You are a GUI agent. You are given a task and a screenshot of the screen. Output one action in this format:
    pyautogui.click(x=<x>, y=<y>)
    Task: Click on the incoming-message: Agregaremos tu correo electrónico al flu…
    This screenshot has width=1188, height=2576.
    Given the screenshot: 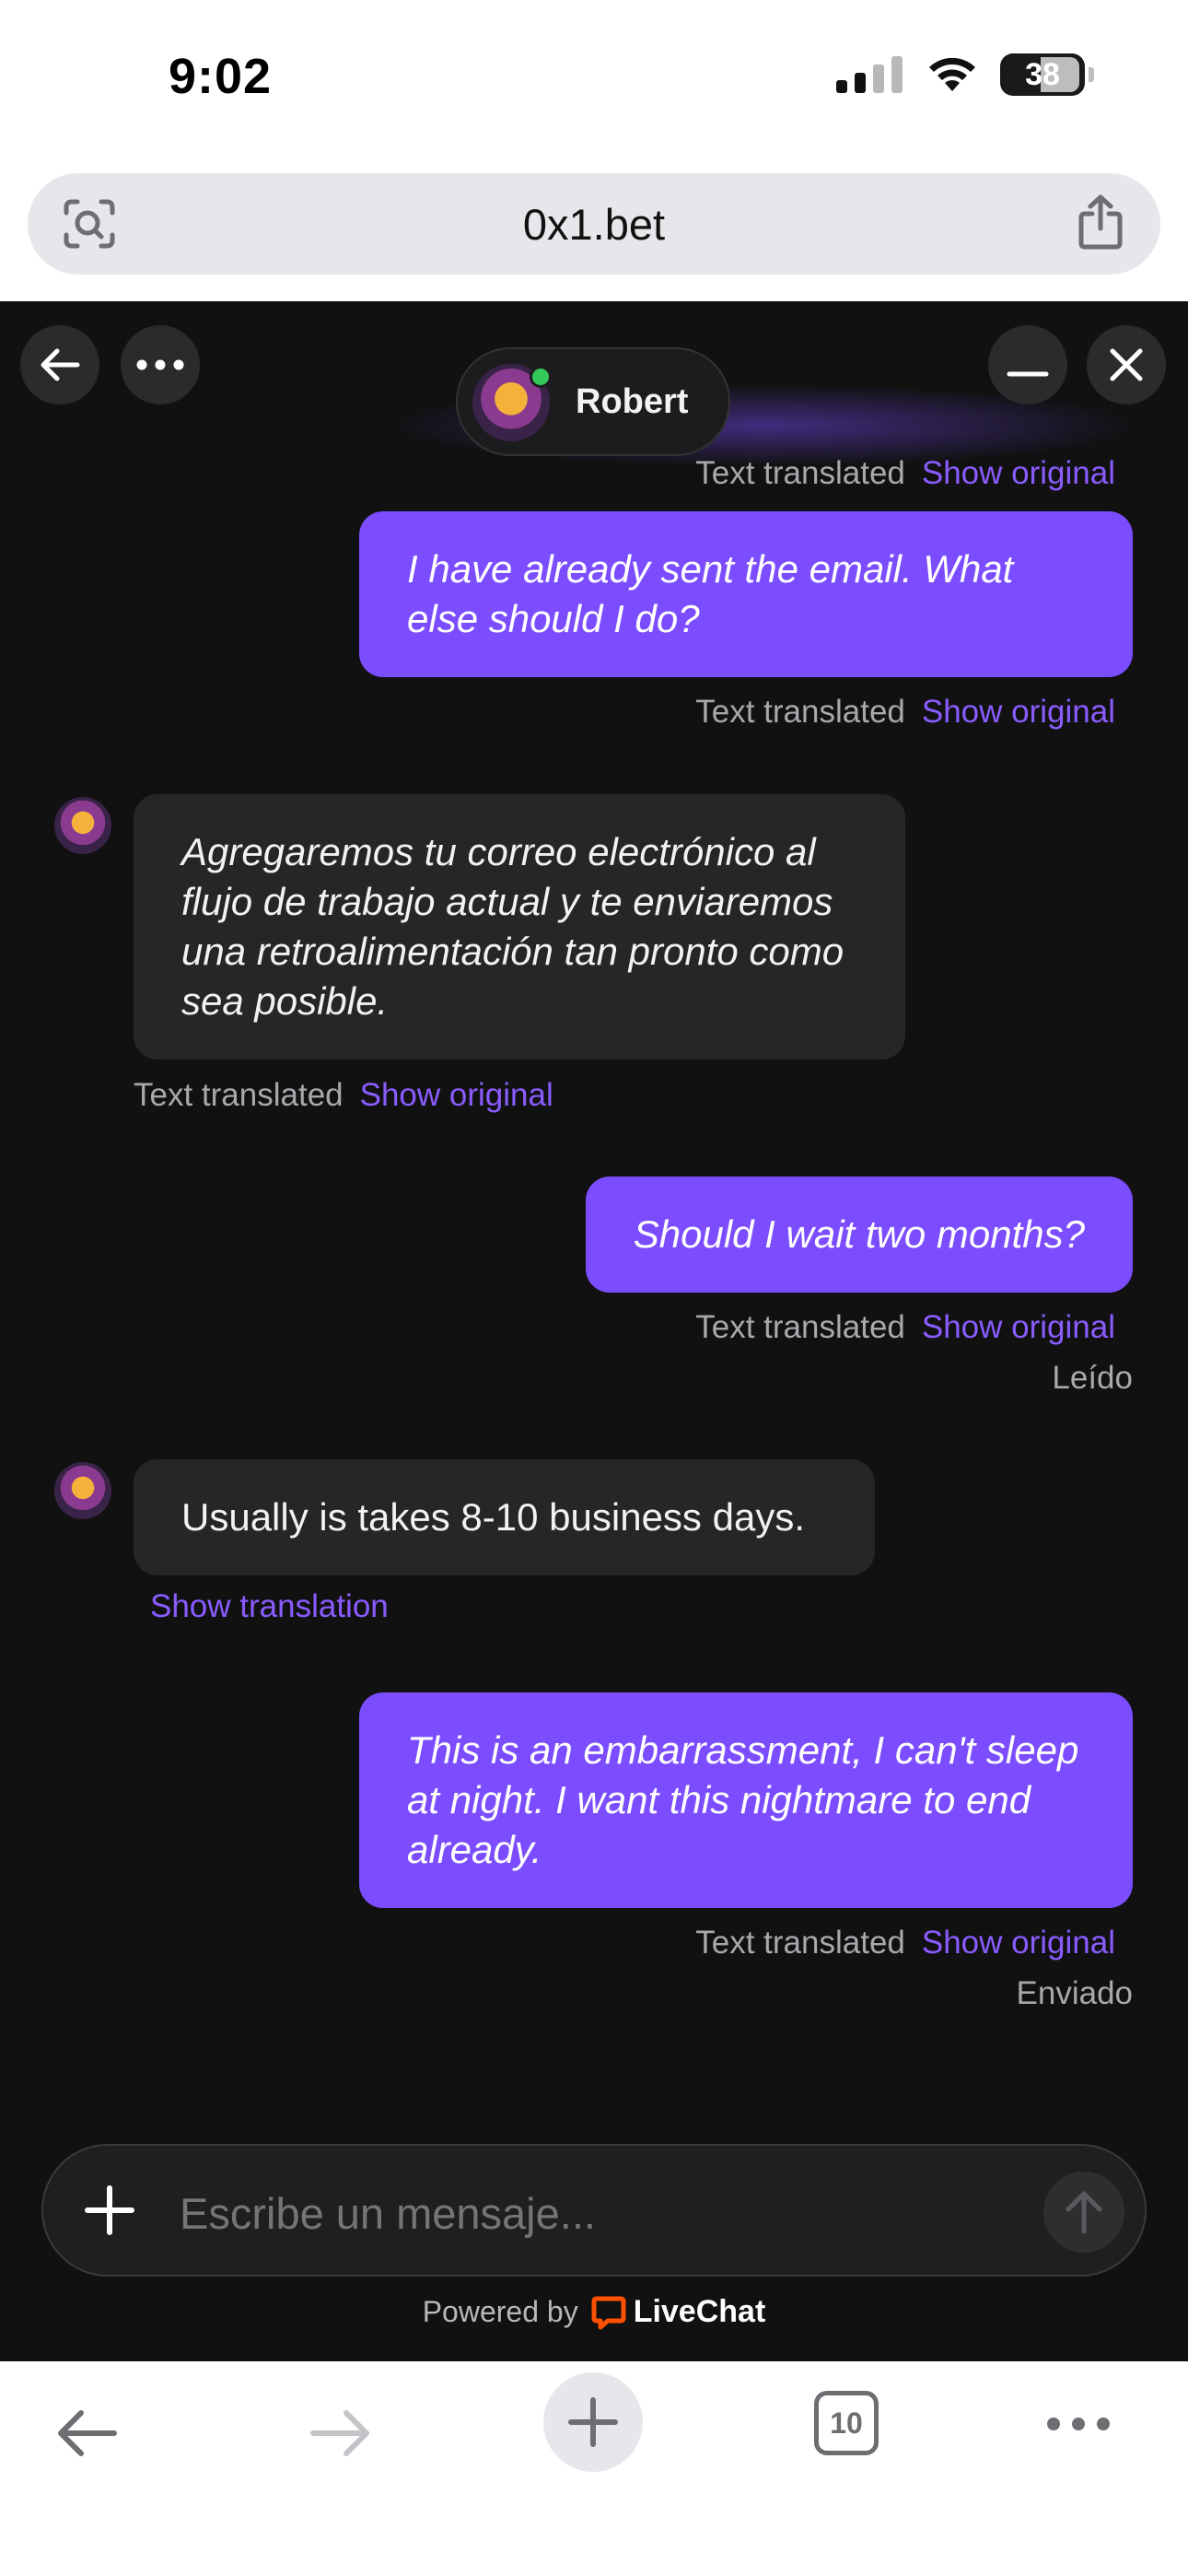 What is the action you would take?
    pyautogui.click(x=519, y=927)
    